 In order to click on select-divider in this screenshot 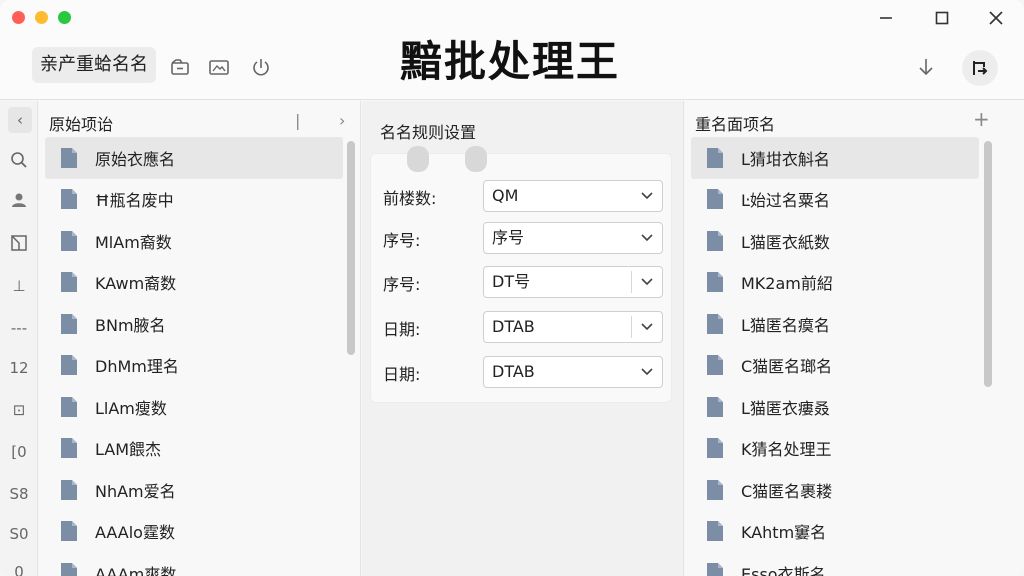, I will do `click(631, 327)`.